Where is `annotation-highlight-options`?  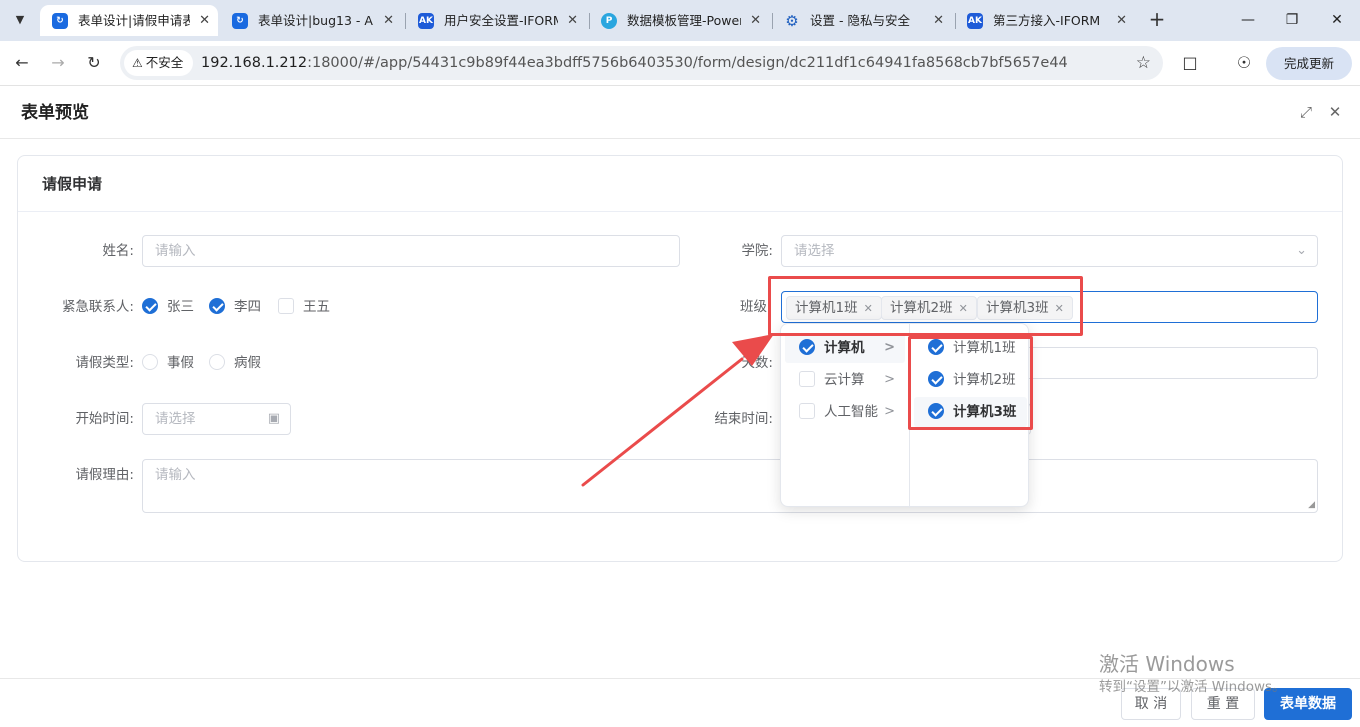 annotation-highlight-options is located at coordinates (970, 383).